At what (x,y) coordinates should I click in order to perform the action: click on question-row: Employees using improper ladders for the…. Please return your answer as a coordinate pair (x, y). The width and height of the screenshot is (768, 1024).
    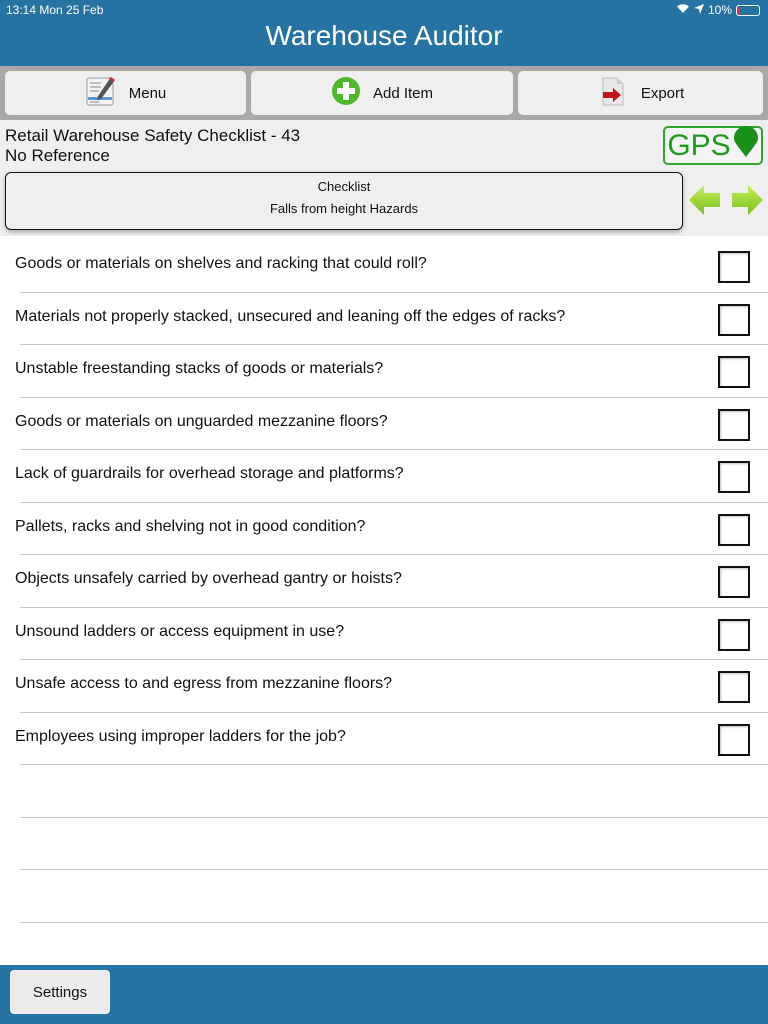
    Looking at the image, I should click on (384, 739).